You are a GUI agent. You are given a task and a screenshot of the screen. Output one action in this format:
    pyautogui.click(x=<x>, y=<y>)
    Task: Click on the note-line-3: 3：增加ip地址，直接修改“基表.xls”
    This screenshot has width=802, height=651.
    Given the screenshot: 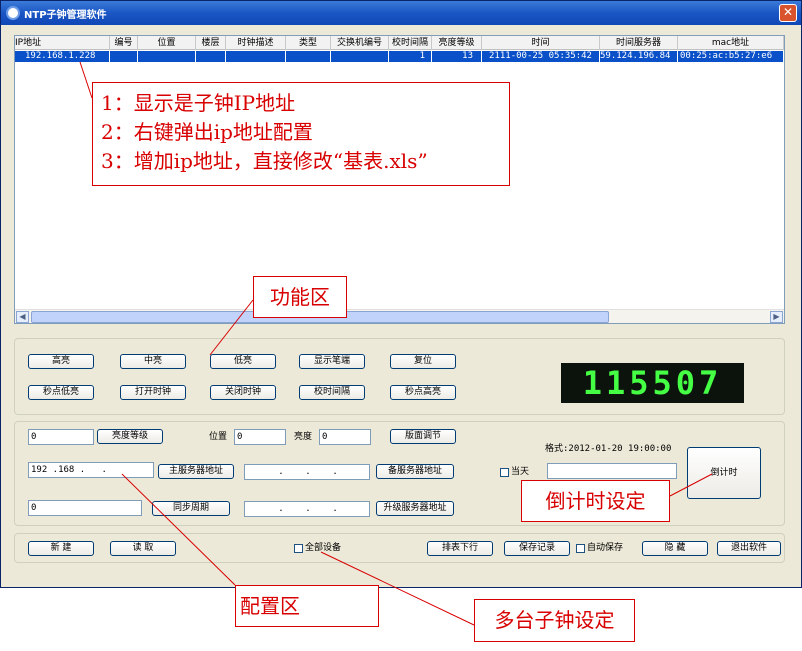 What is the action you would take?
    pyautogui.click(x=264, y=161)
    